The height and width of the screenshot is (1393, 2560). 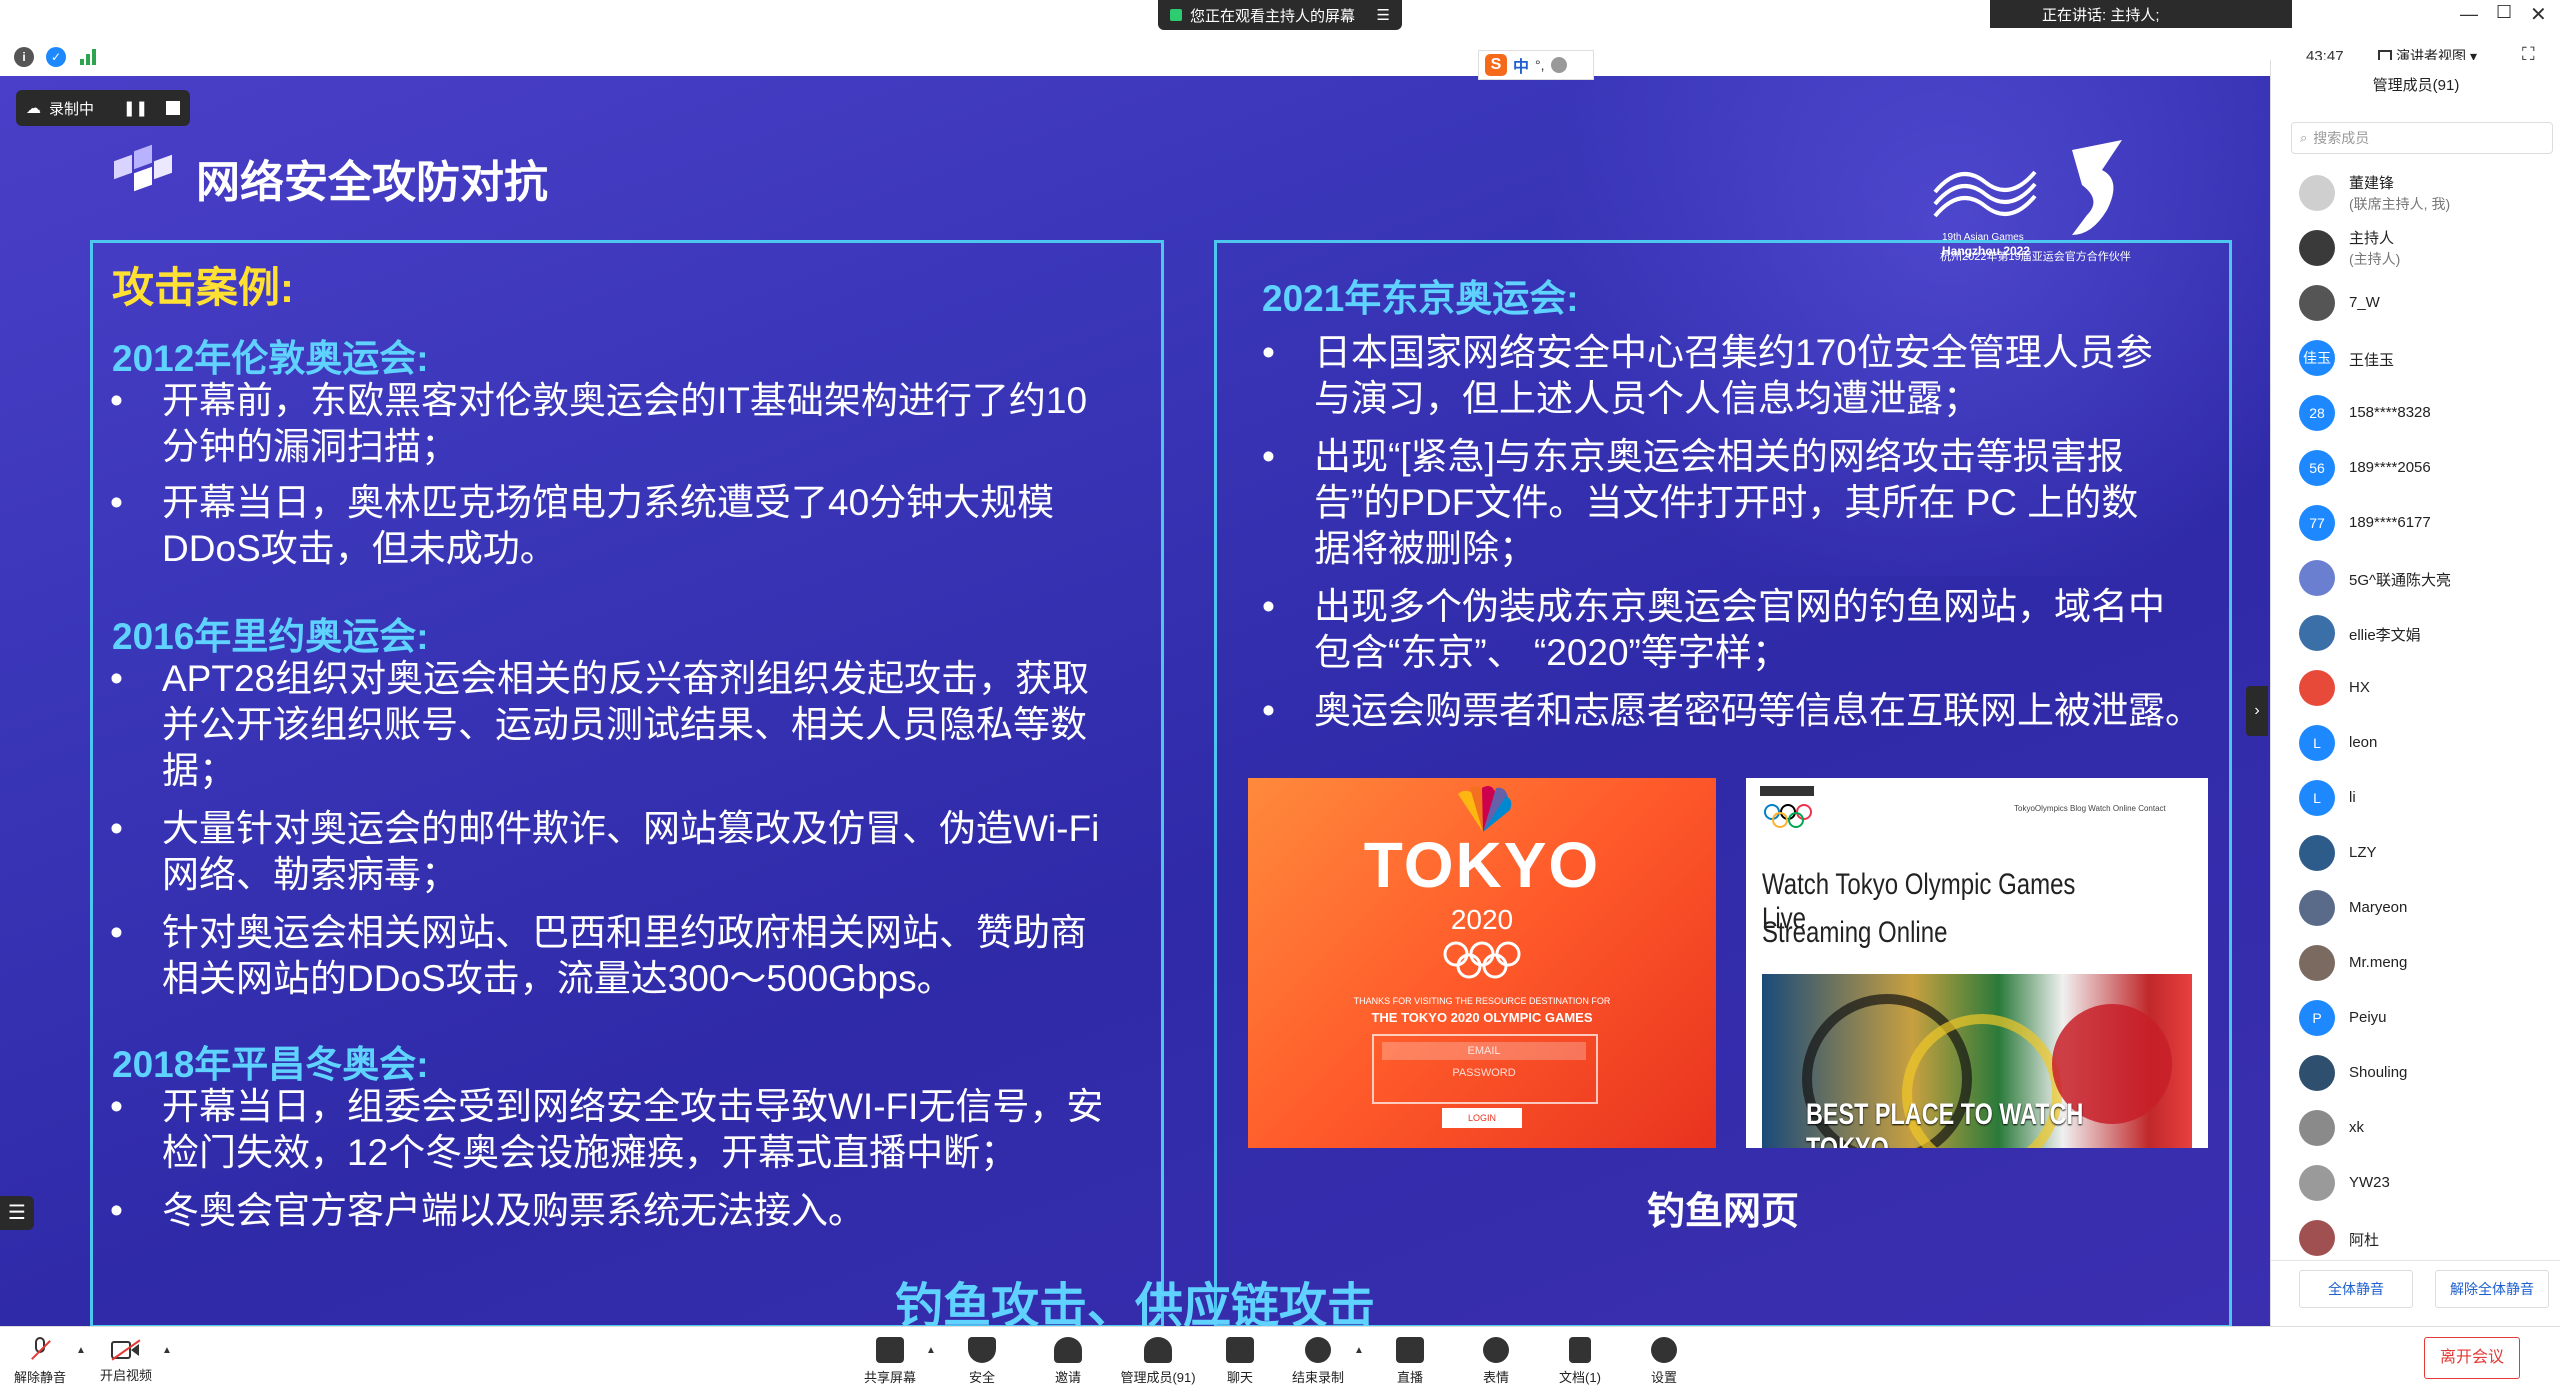 I want to click on nbc-peacock-icon, so click(x=1483, y=809).